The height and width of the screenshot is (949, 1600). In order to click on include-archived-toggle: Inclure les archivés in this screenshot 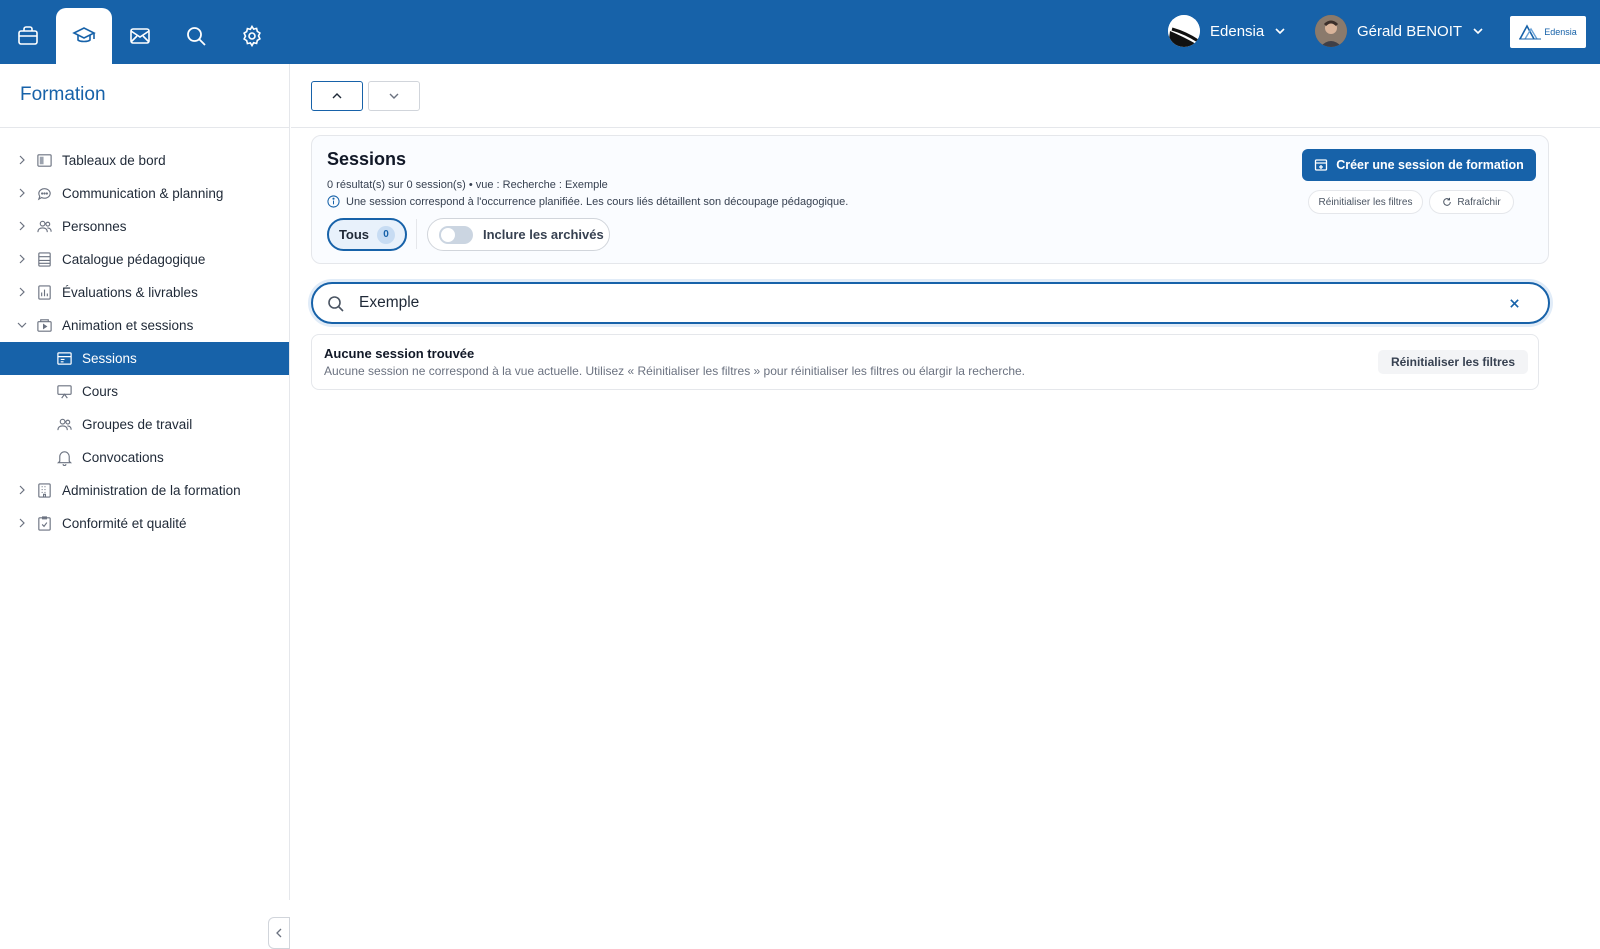, I will do `click(518, 234)`.